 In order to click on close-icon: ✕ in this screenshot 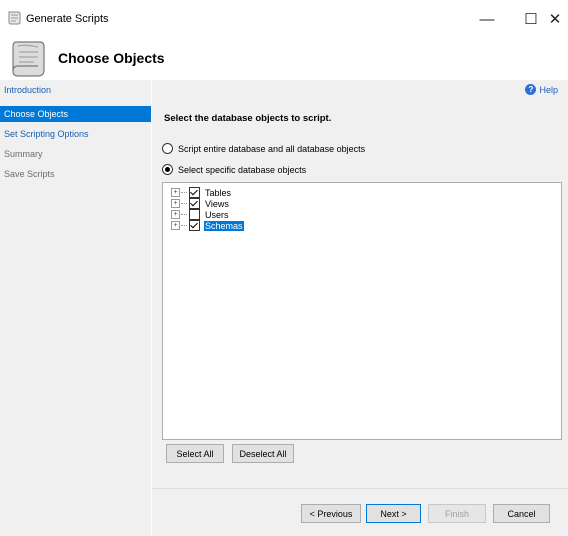, I will do `click(555, 19)`.